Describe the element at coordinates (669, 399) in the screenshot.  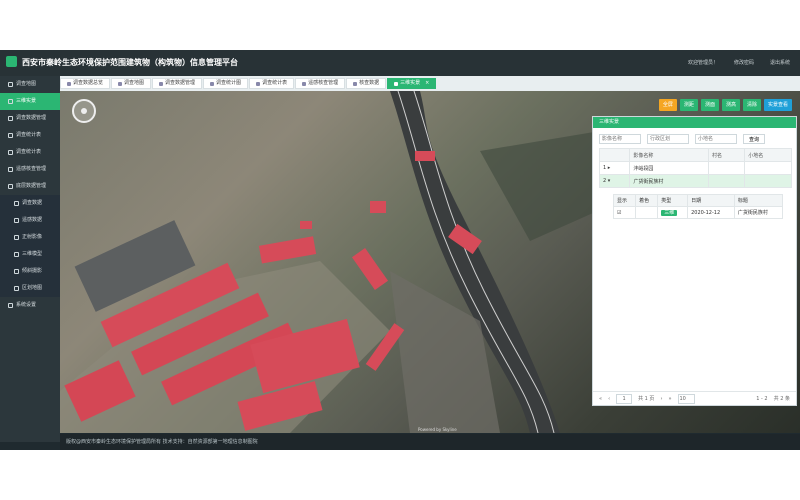
I see `last-page-icon: »` at that location.